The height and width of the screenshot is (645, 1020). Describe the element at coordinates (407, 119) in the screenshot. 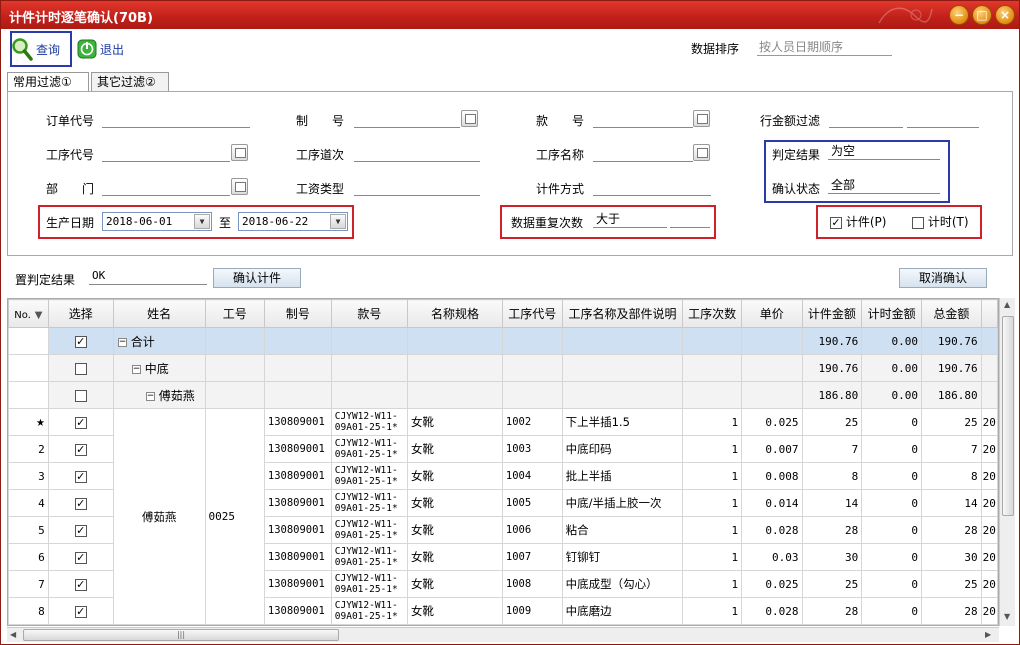

I see `make-no-field` at that location.